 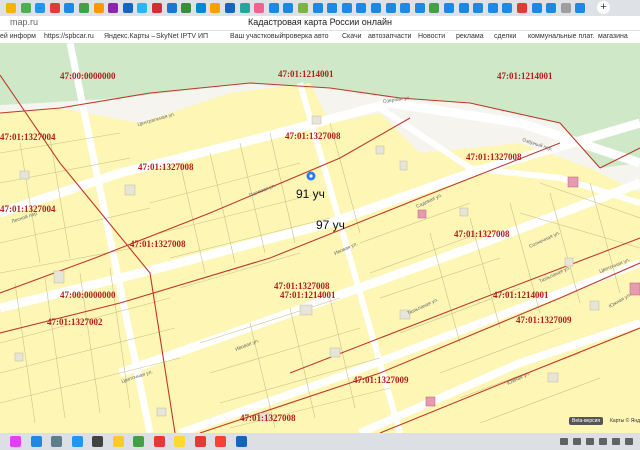 What do you see at coordinates (389, 36) in the screenshot?
I see `bookmark-item: автозапчасти` at bounding box center [389, 36].